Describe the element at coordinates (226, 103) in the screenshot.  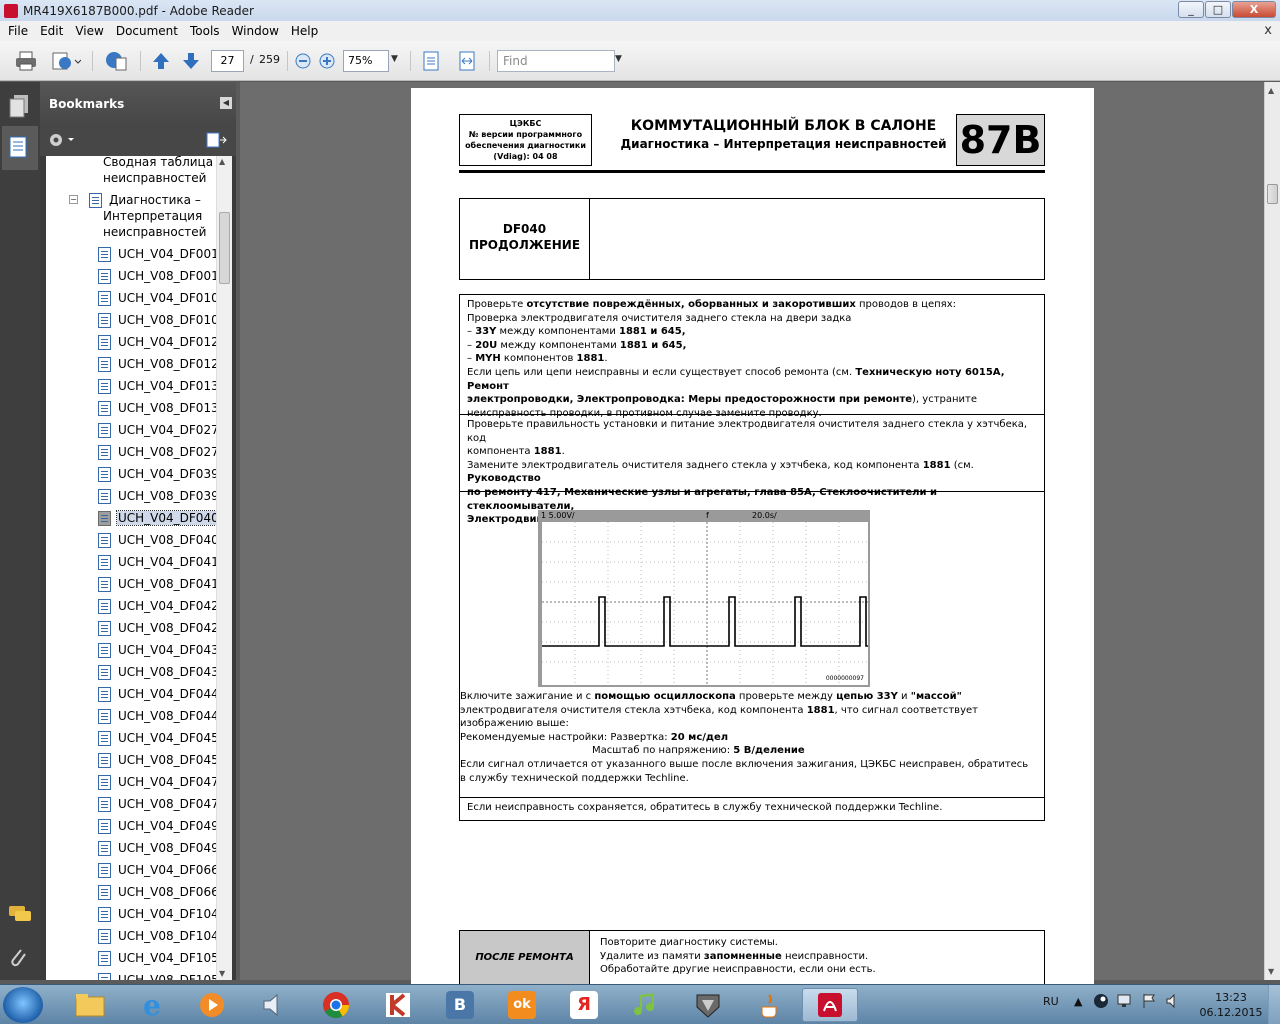
I see `collapse-panel-icon: ◀` at that location.